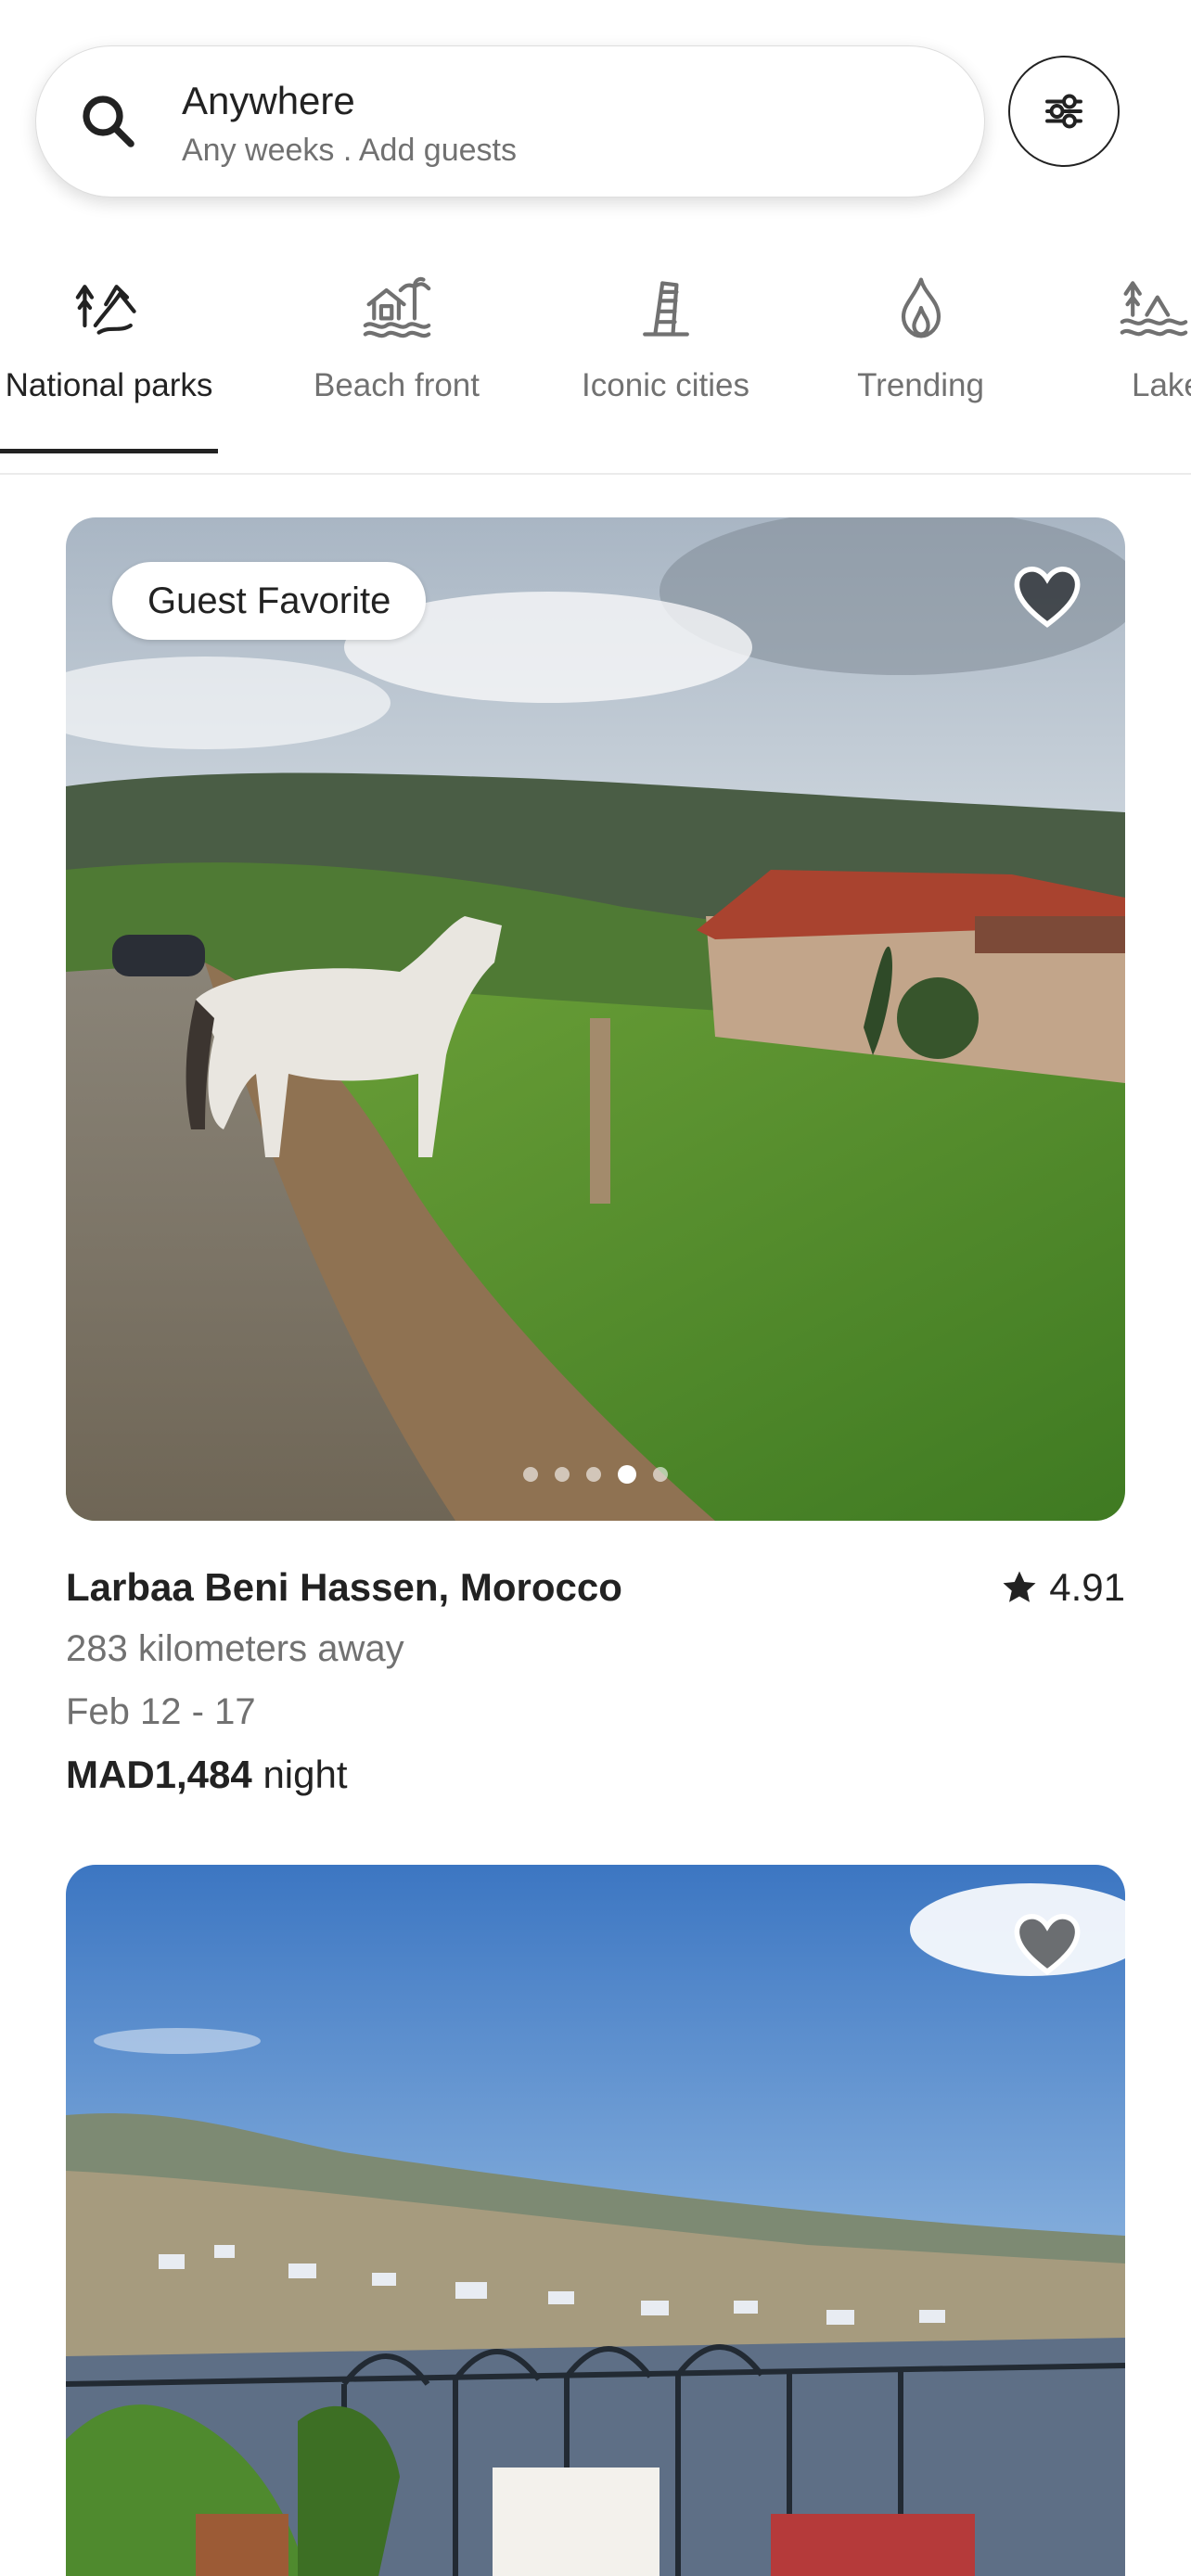 The width and height of the screenshot is (1191, 2576). Describe the element at coordinates (1154, 309) in the screenshot. I see `lake-icon` at that location.